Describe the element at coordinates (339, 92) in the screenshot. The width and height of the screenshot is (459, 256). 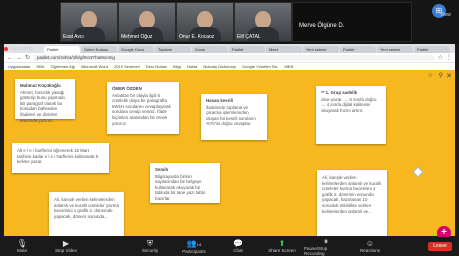
I see `card-title: ** 1. Grup sadelik` at that location.